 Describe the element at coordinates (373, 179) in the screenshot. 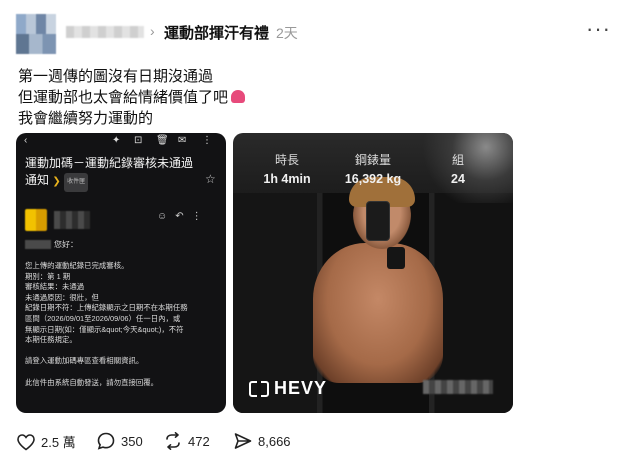

I see `stat-value: 16,392 kg` at that location.